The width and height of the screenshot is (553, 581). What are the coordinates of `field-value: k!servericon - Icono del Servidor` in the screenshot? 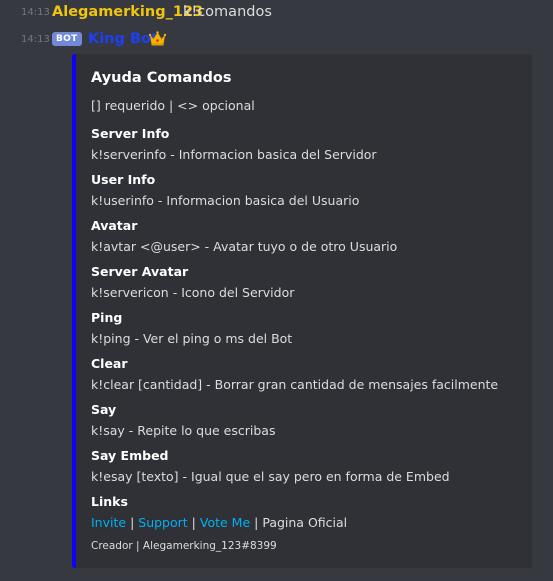 It's located at (193, 292).